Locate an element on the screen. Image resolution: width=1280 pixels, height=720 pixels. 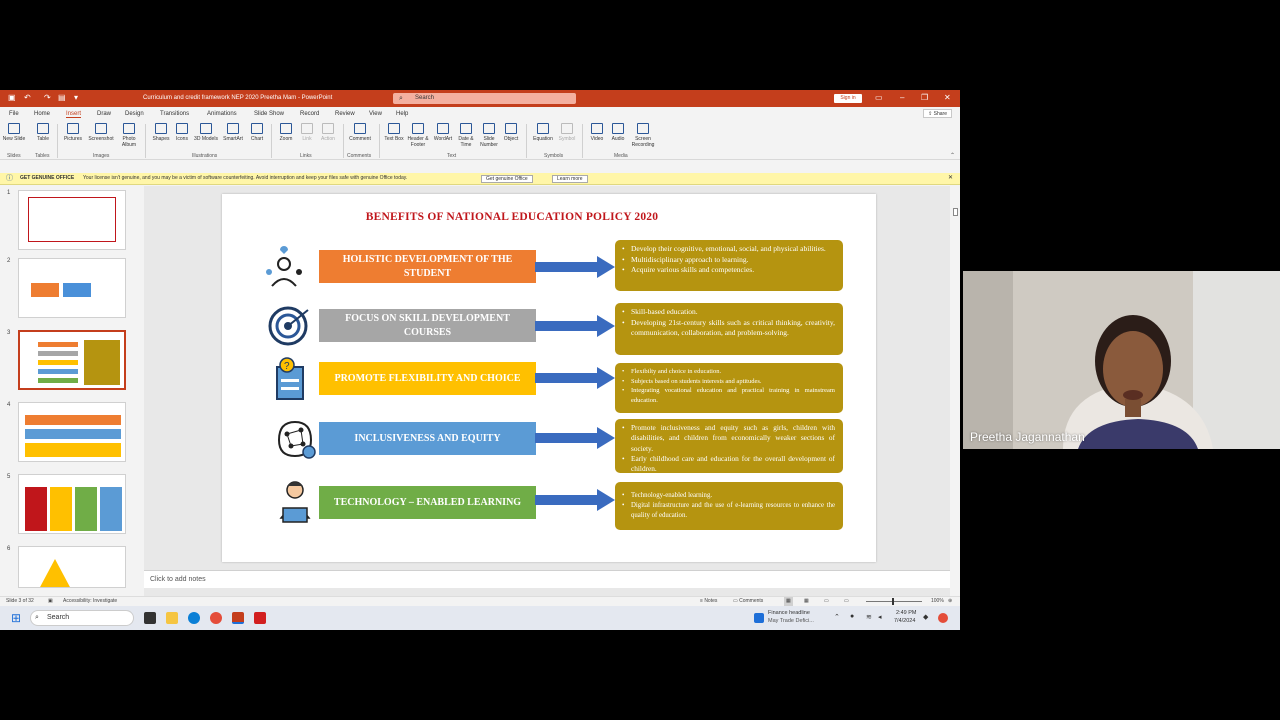
smartart-button: SmartArt is located at coordinates (233, 132).